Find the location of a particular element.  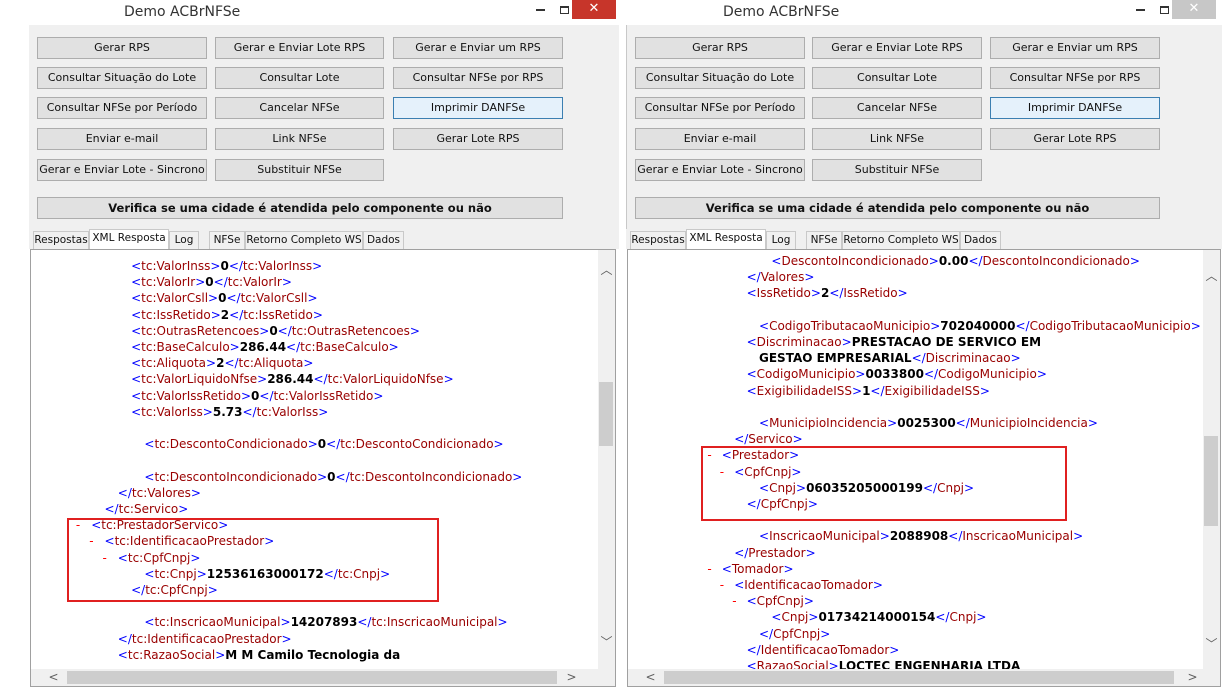

xml-line: </CpfCnpj> is located at coordinates (794, 634).